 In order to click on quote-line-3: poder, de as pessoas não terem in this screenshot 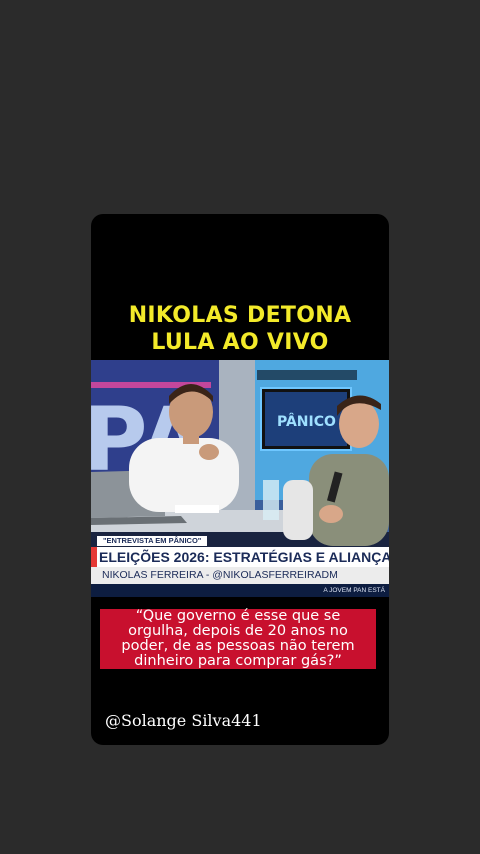, I will do `click(238, 646)`.